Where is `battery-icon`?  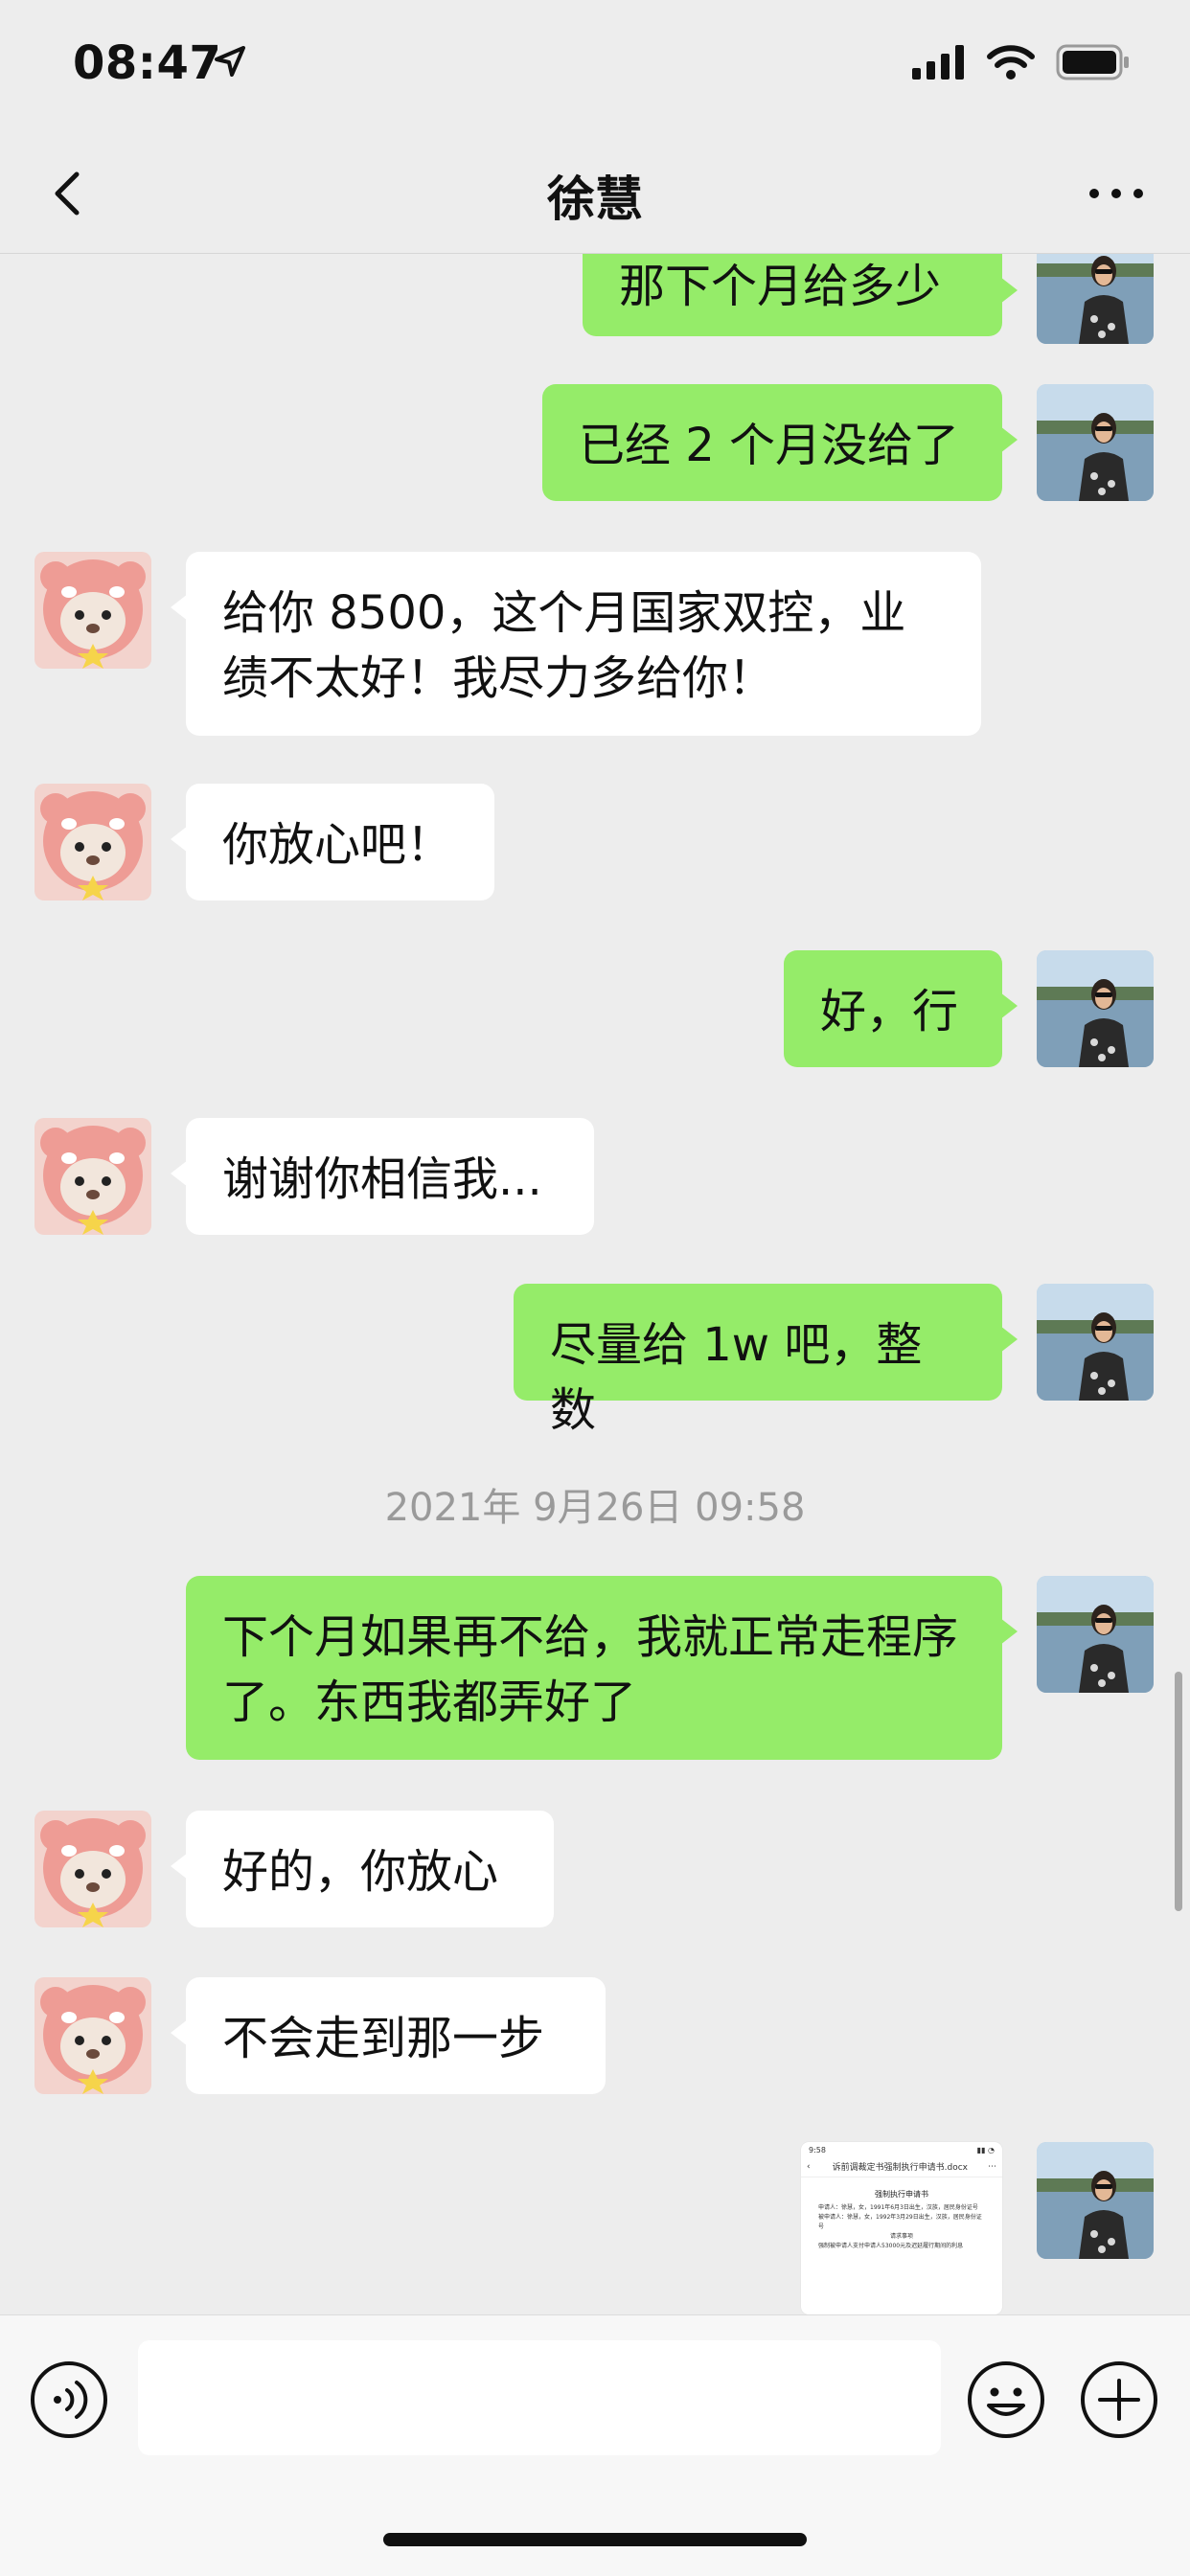
battery-icon is located at coordinates (1094, 64).